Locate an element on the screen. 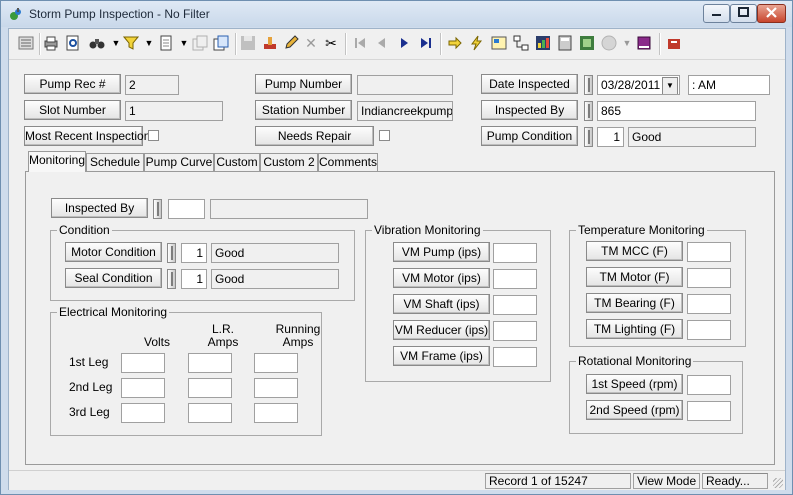 This screenshot has height=495, width=793. date-inspected-button: Date Inspected is located at coordinates (529, 84).